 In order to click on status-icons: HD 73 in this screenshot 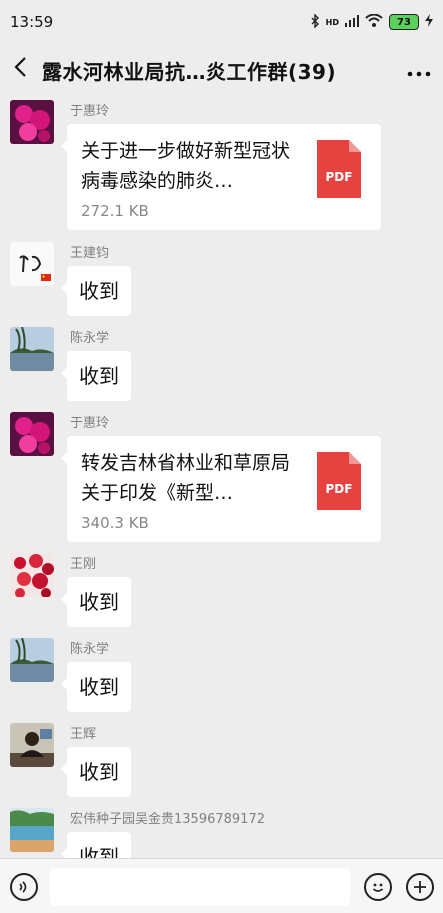, I will do `click(372, 21)`.